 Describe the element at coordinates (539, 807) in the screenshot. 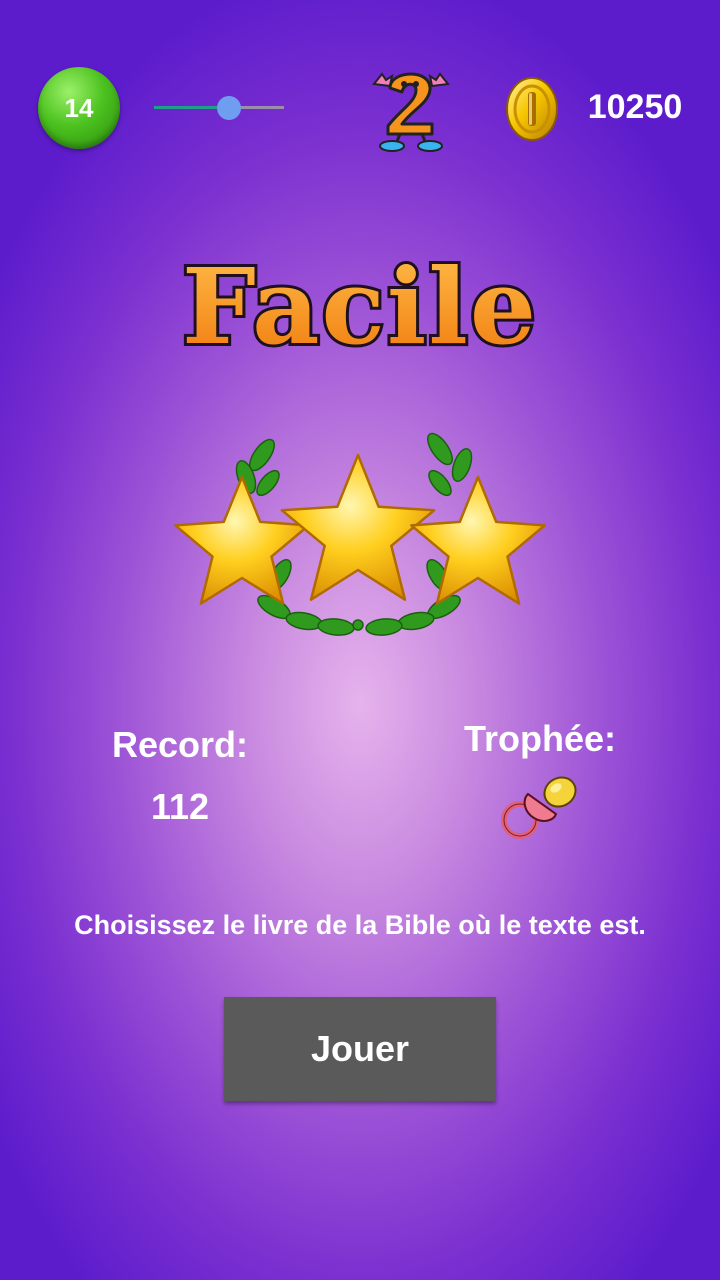

I see `pacifier-icon` at that location.